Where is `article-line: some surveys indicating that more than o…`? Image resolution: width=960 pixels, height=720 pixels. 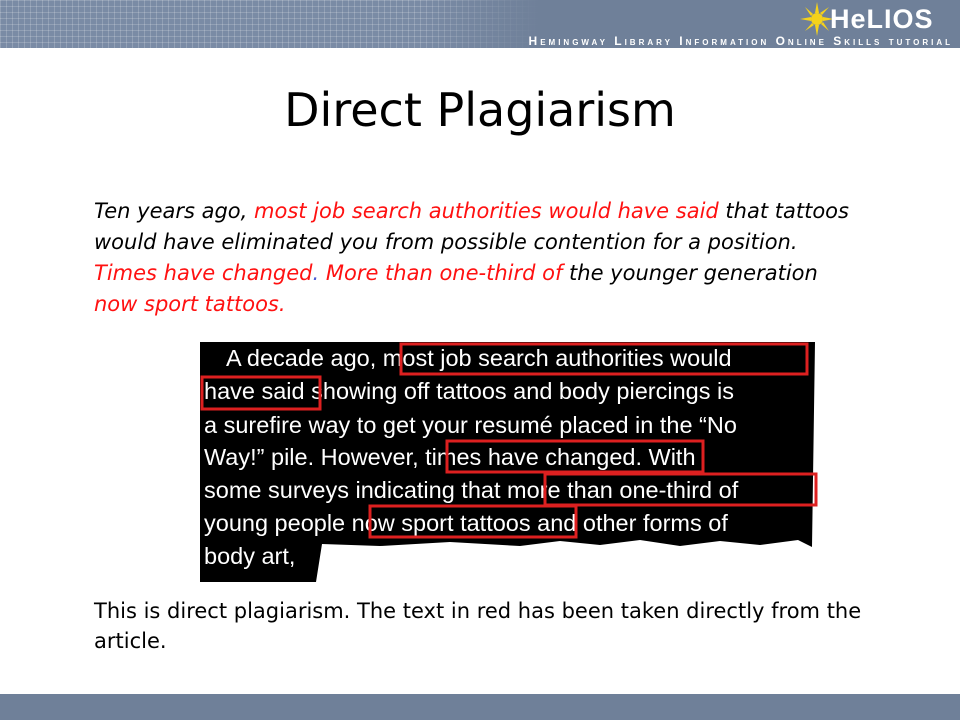 article-line: some surveys indicating that more than o… is located at coordinates (471, 490).